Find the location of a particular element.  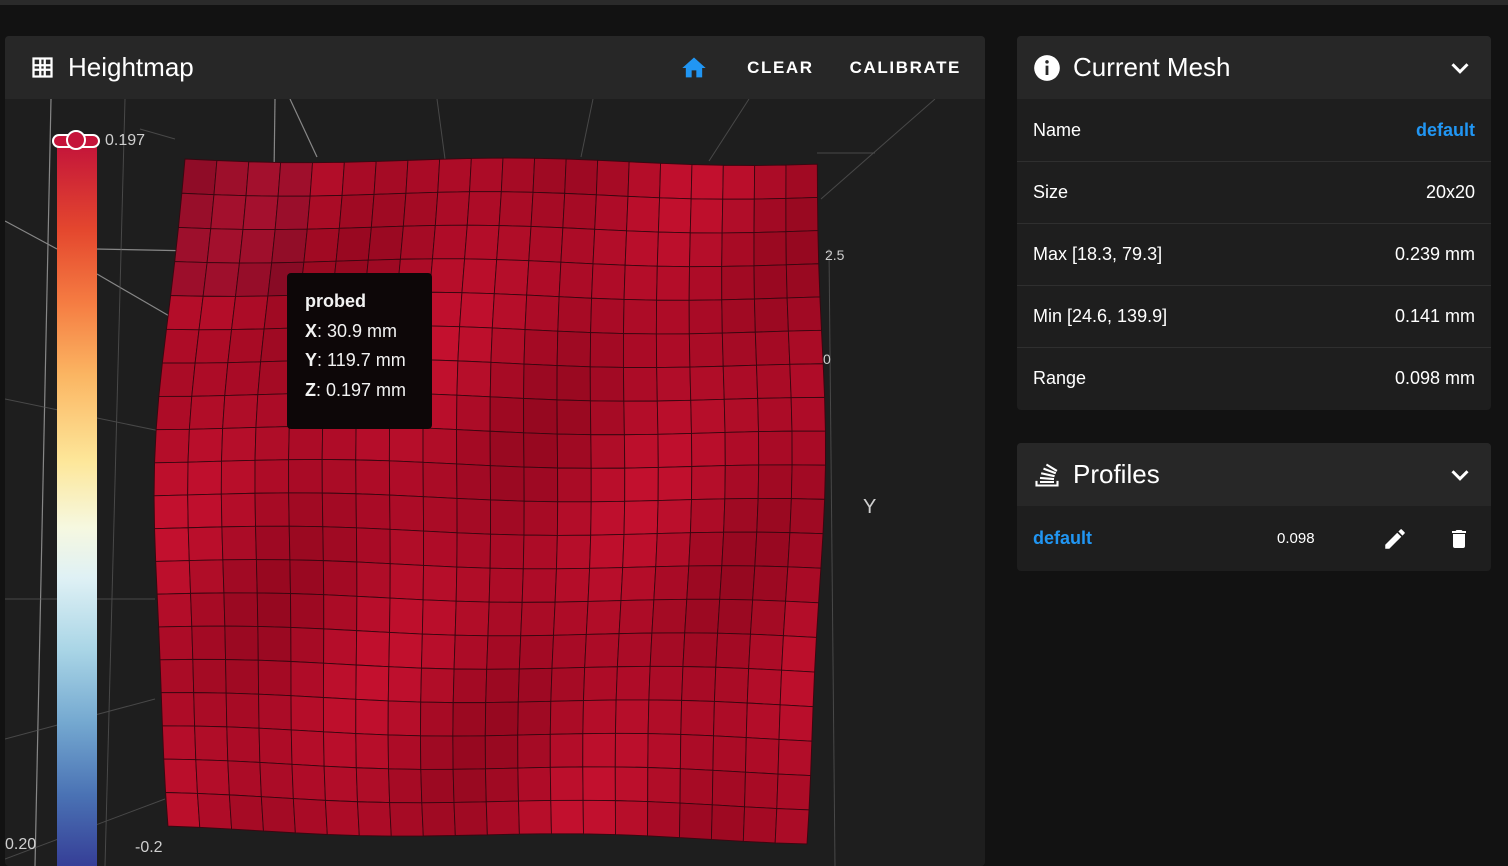

profile-name-link: default is located at coordinates (1062, 538).